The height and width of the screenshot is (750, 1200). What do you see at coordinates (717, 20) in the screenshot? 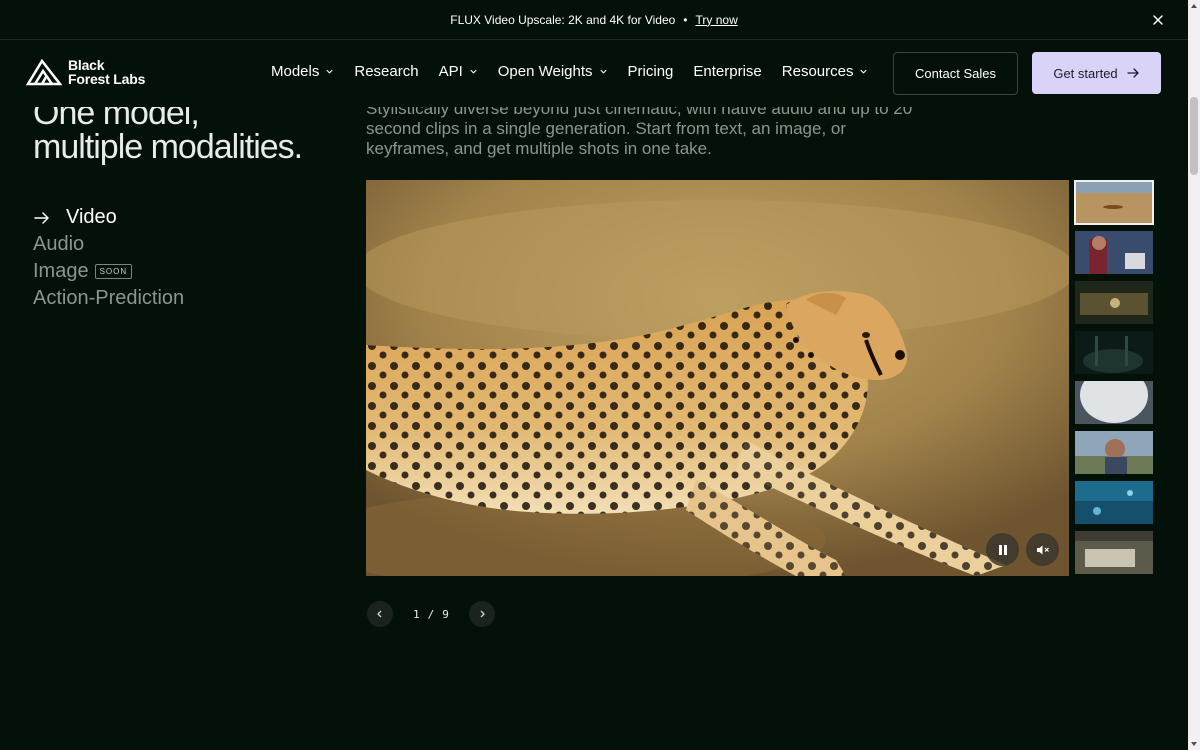
I see `try-now-link: Try now` at bounding box center [717, 20].